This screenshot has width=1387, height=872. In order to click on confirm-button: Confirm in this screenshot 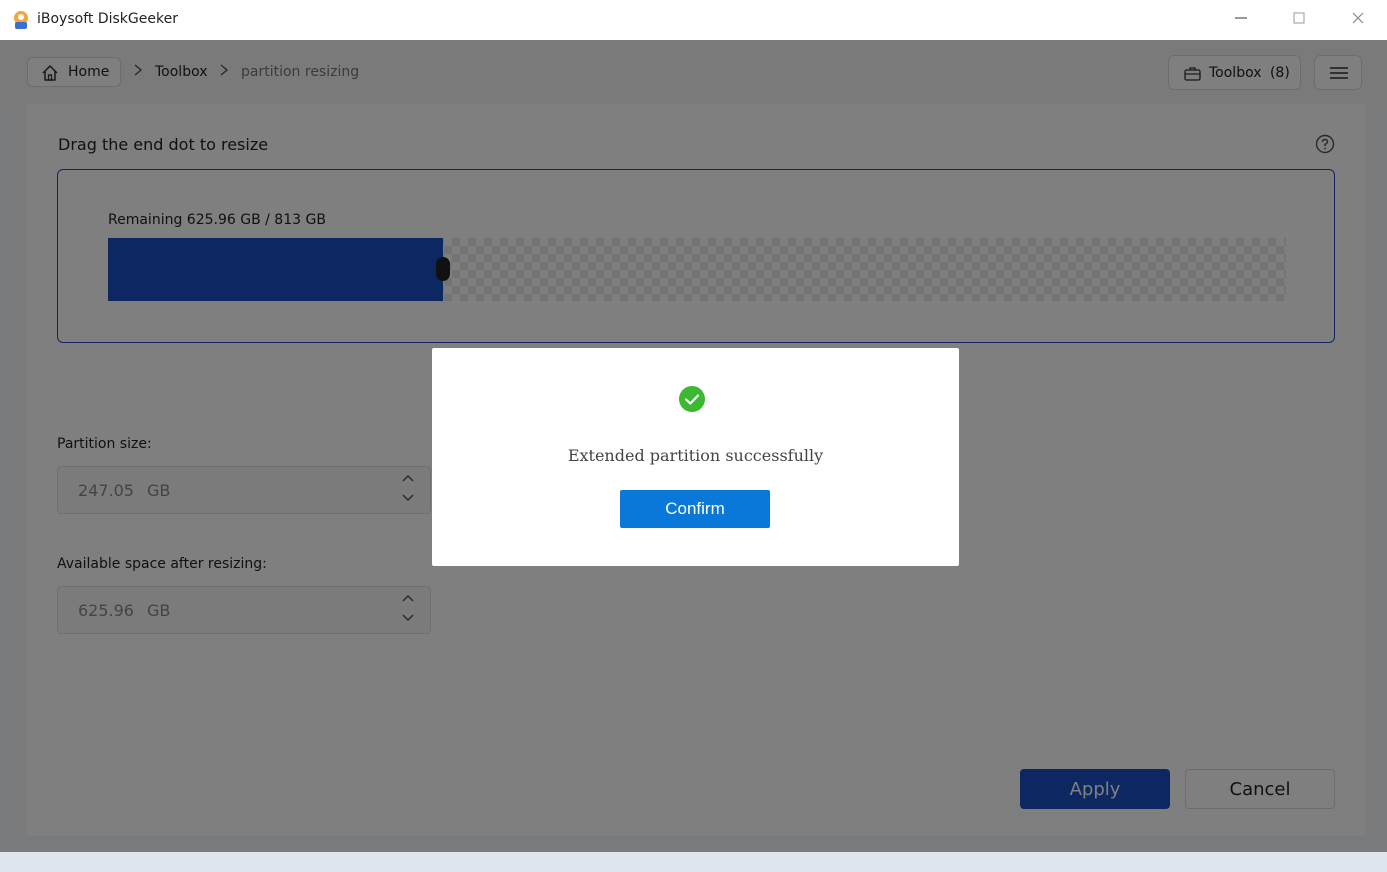, I will do `click(695, 509)`.